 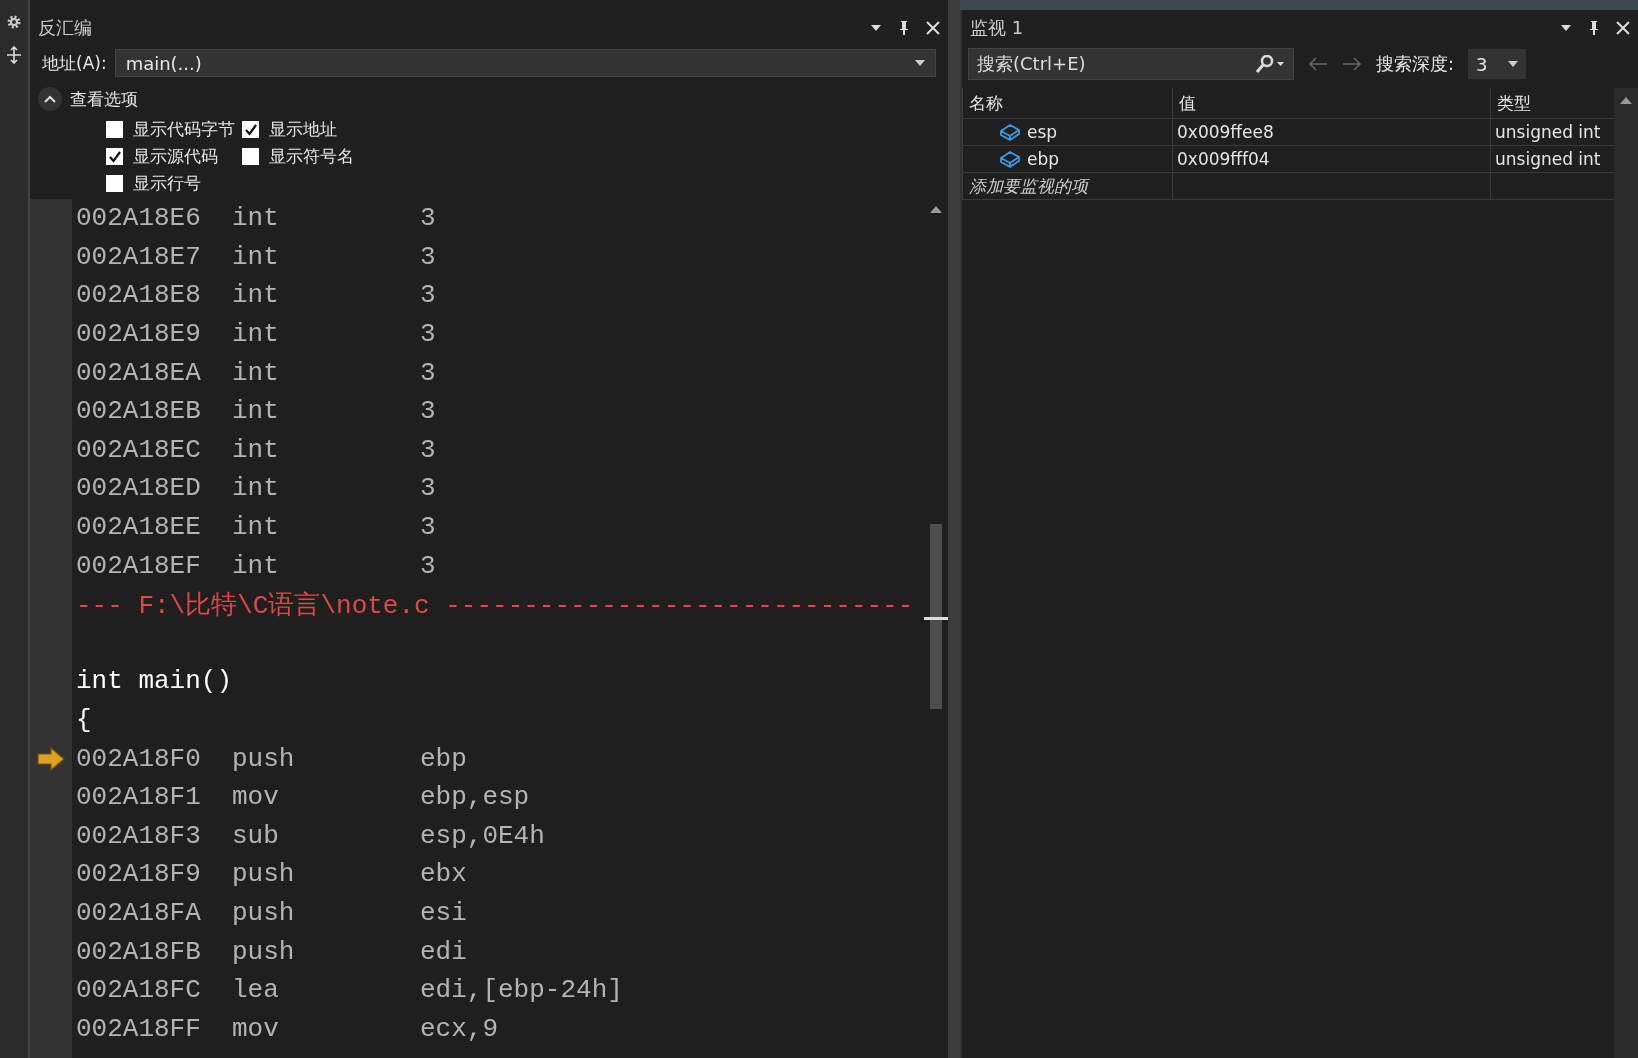 What do you see at coordinates (1331, 132) in the screenshot?
I see `value-cell: 0x009ffee8` at bounding box center [1331, 132].